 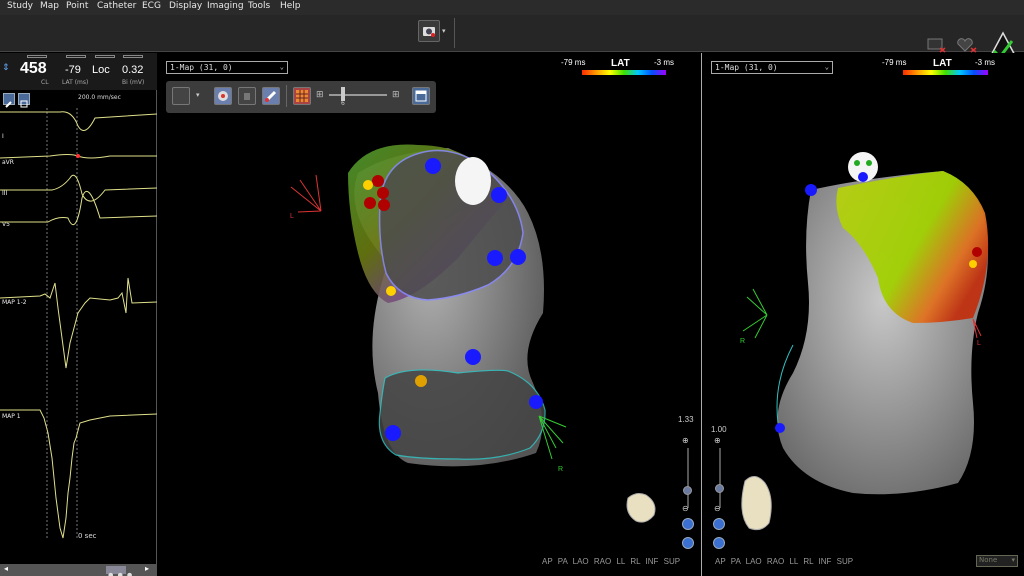 I want to click on scroll-left-icon: ◂, so click(x=6, y=568).